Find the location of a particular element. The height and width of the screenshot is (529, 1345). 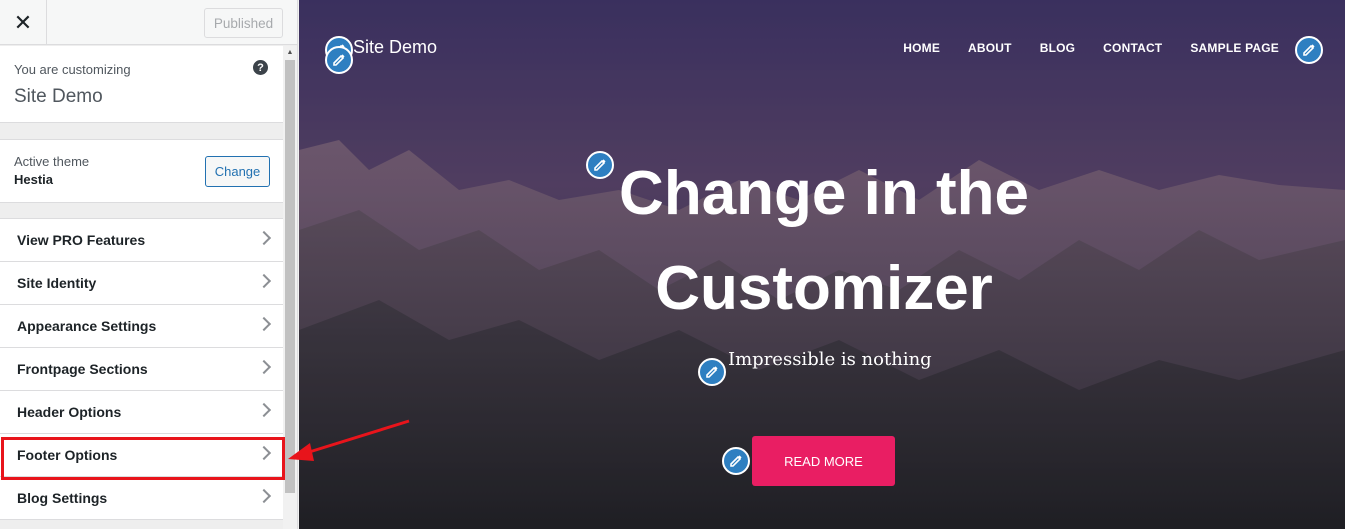

publish-button: Published is located at coordinates (243, 23).